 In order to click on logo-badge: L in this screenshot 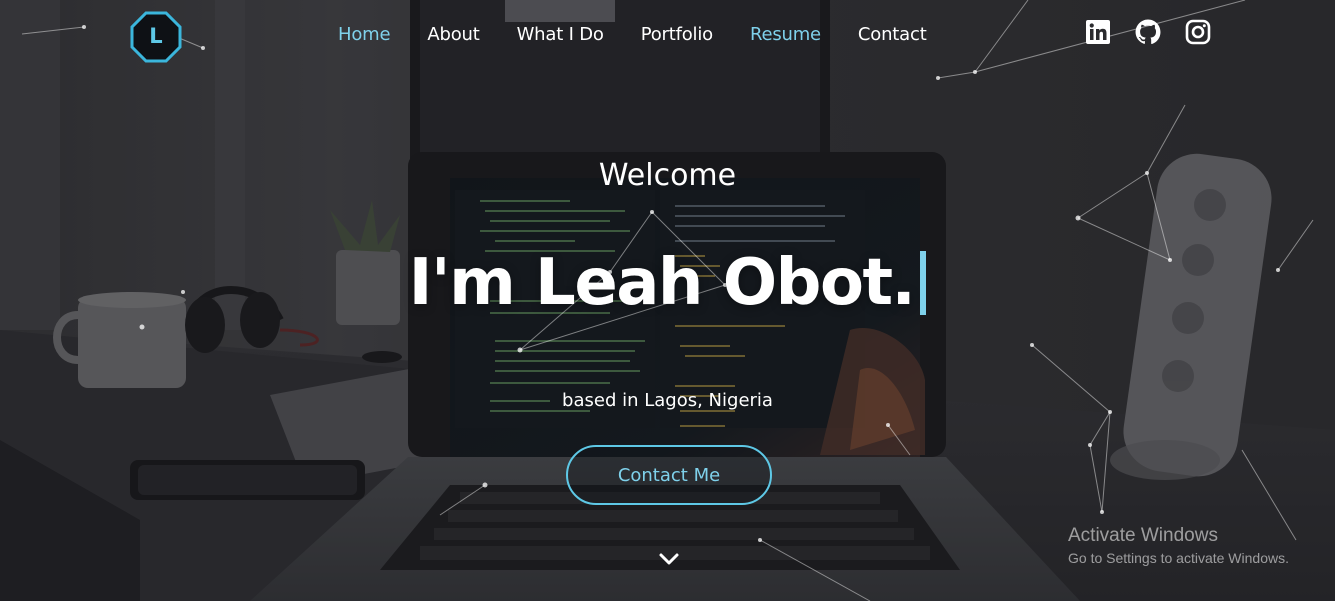, I will do `click(156, 37)`.